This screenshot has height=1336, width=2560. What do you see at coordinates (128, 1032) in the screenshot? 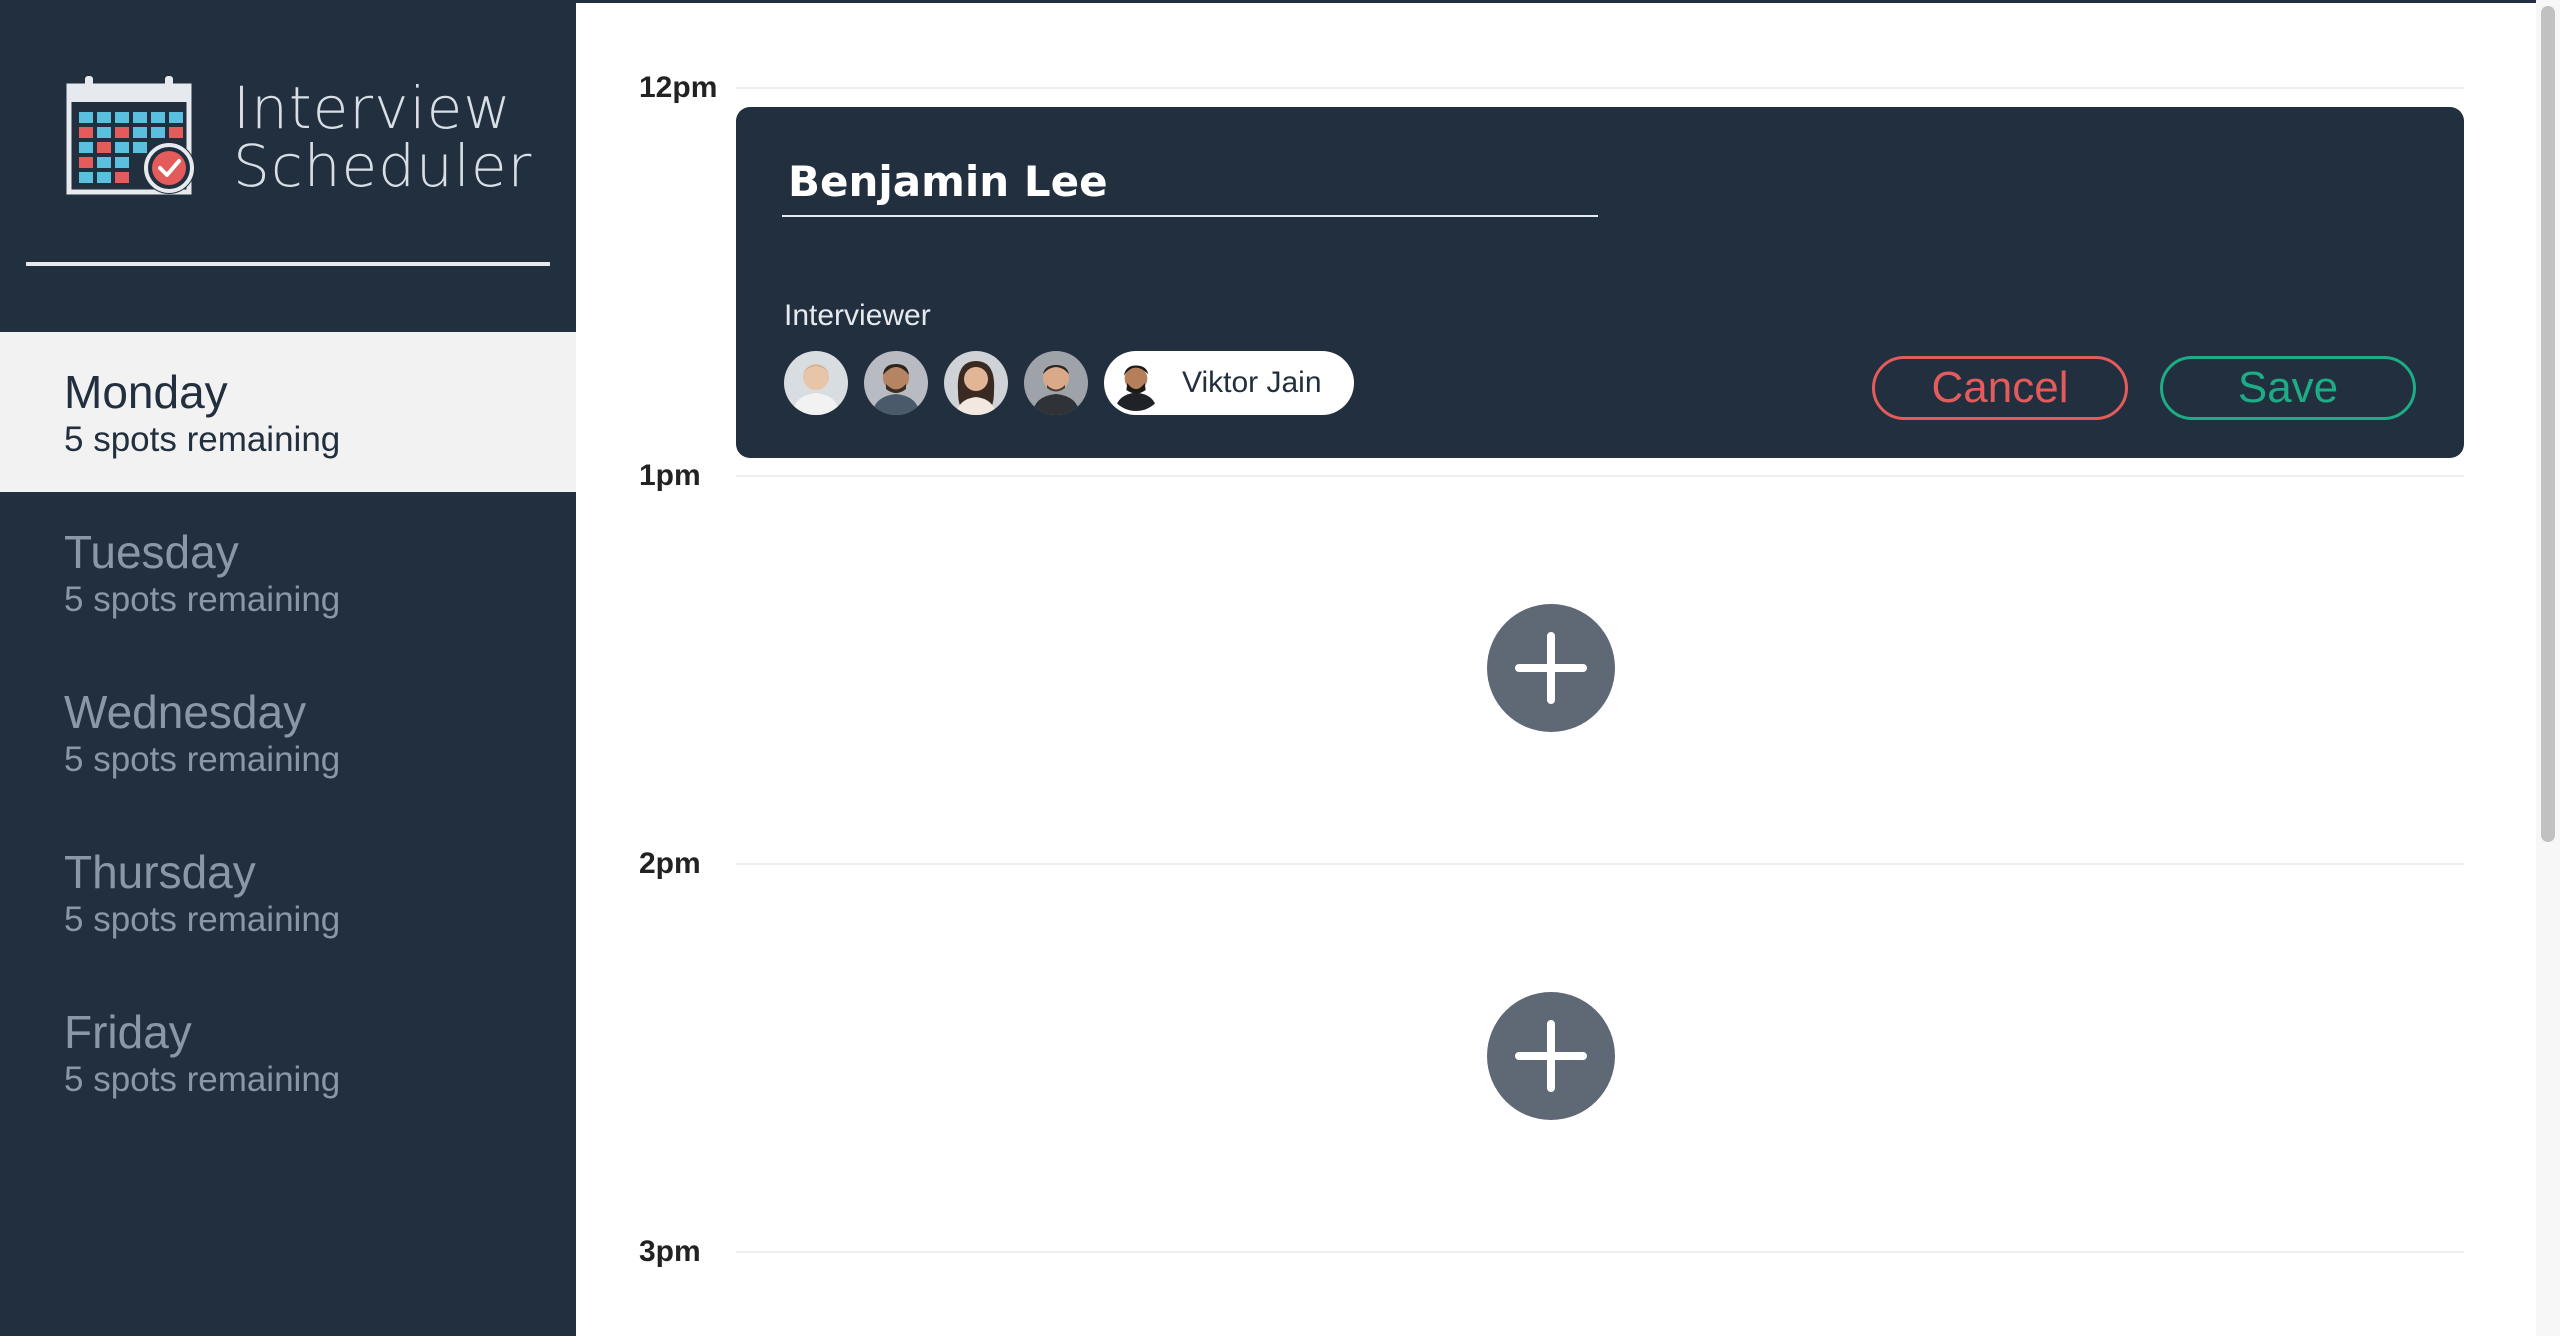
I see `day-name: Friday` at bounding box center [128, 1032].